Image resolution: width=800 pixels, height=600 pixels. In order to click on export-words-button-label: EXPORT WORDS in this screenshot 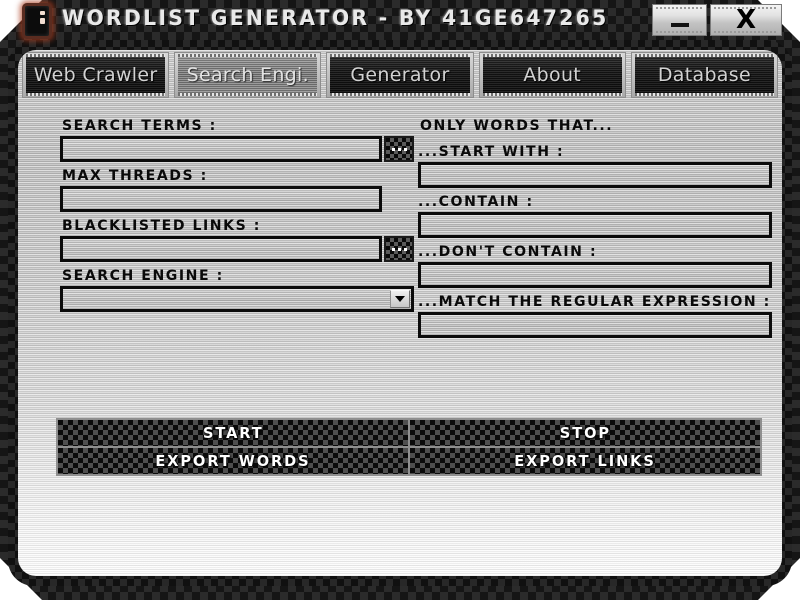, I will do `click(233, 461)`.